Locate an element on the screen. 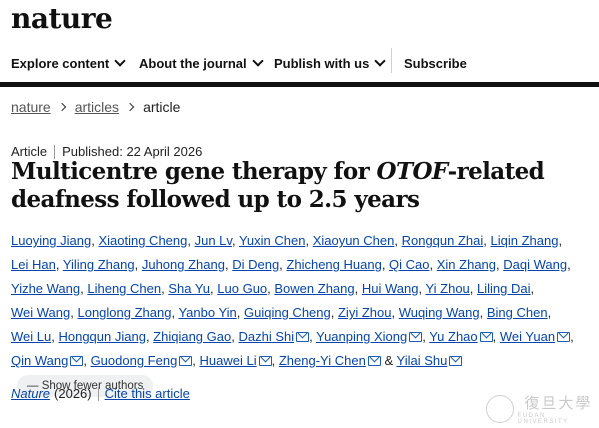 The height and width of the screenshot is (428, 599). author-link: Xiaoyun Chen is located at coordinates (354, 240).